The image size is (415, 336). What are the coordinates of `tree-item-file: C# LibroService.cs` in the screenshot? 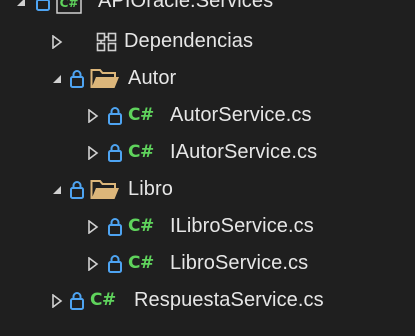 It's located at (207, 263).